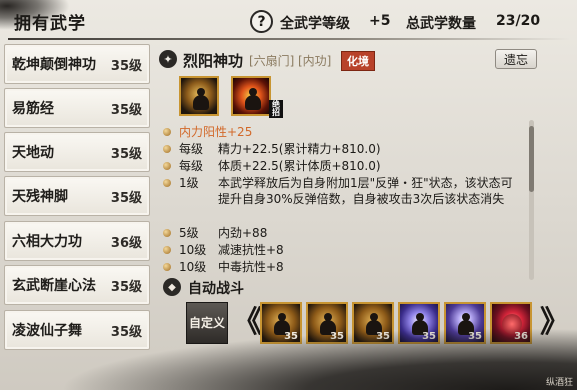 The height and width of the screenshot is (390, 577). I want to click on meditating-monk-icon, so click(201, 99).